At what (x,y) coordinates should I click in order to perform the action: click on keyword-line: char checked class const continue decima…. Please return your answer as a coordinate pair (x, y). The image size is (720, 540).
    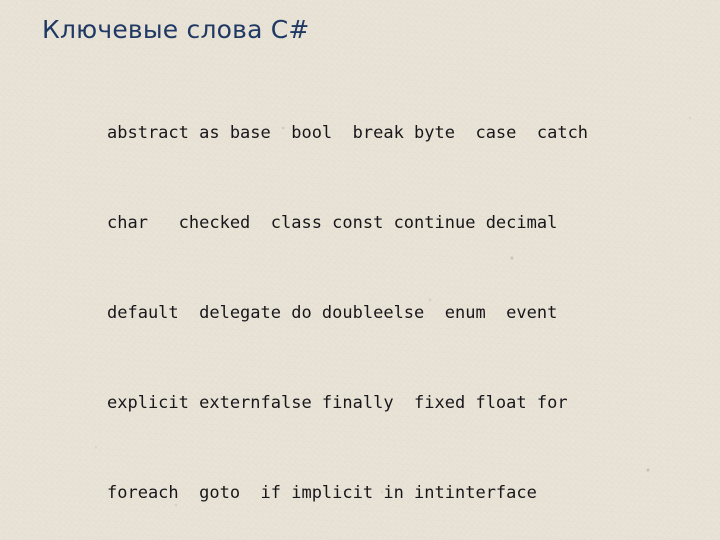
    Looking at the image, I should click on (332, 223).